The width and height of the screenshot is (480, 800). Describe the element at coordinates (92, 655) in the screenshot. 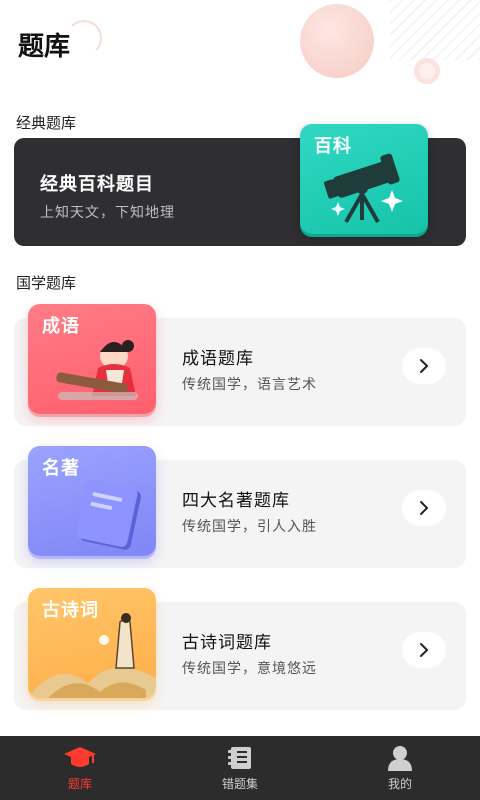

I see `poet-mountain-illustration` at that location.